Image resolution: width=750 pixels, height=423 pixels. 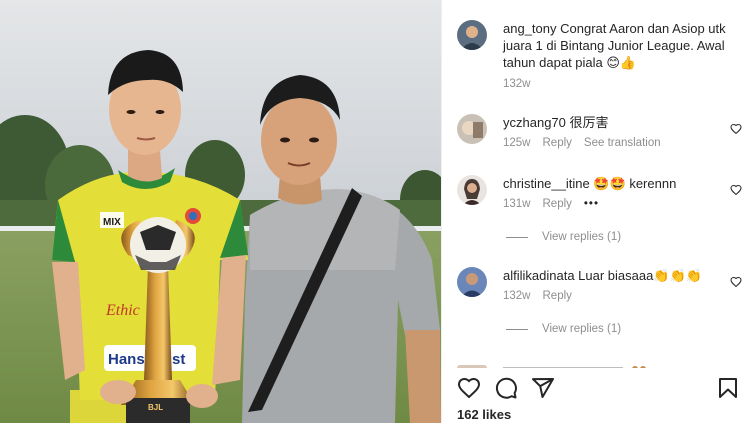 I want to click on bookmark-icon, so click(x=728, y=388).